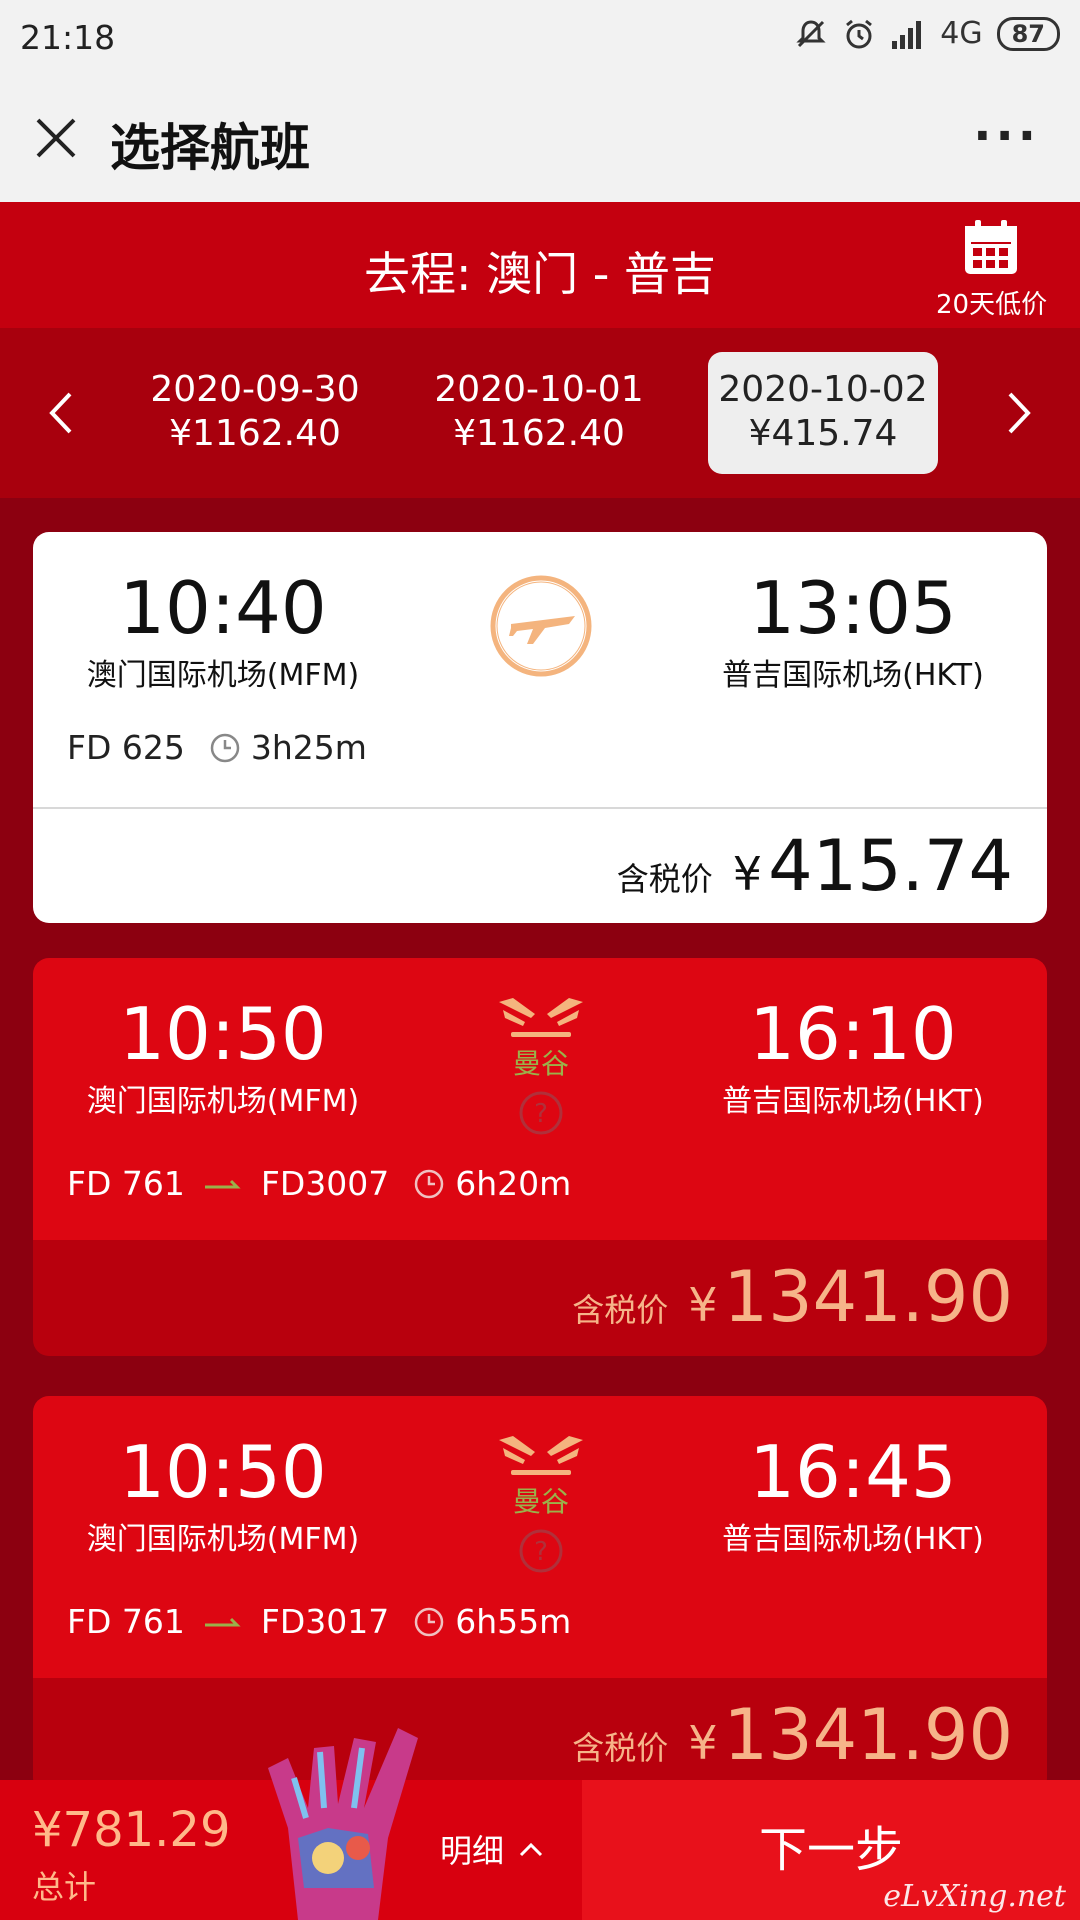 The image size is (1080, 1920). What do you see at coordinates (131, 1830) in the screenshot?
I see `total-price: ¥781.29` at bounding box center [131, 1830].